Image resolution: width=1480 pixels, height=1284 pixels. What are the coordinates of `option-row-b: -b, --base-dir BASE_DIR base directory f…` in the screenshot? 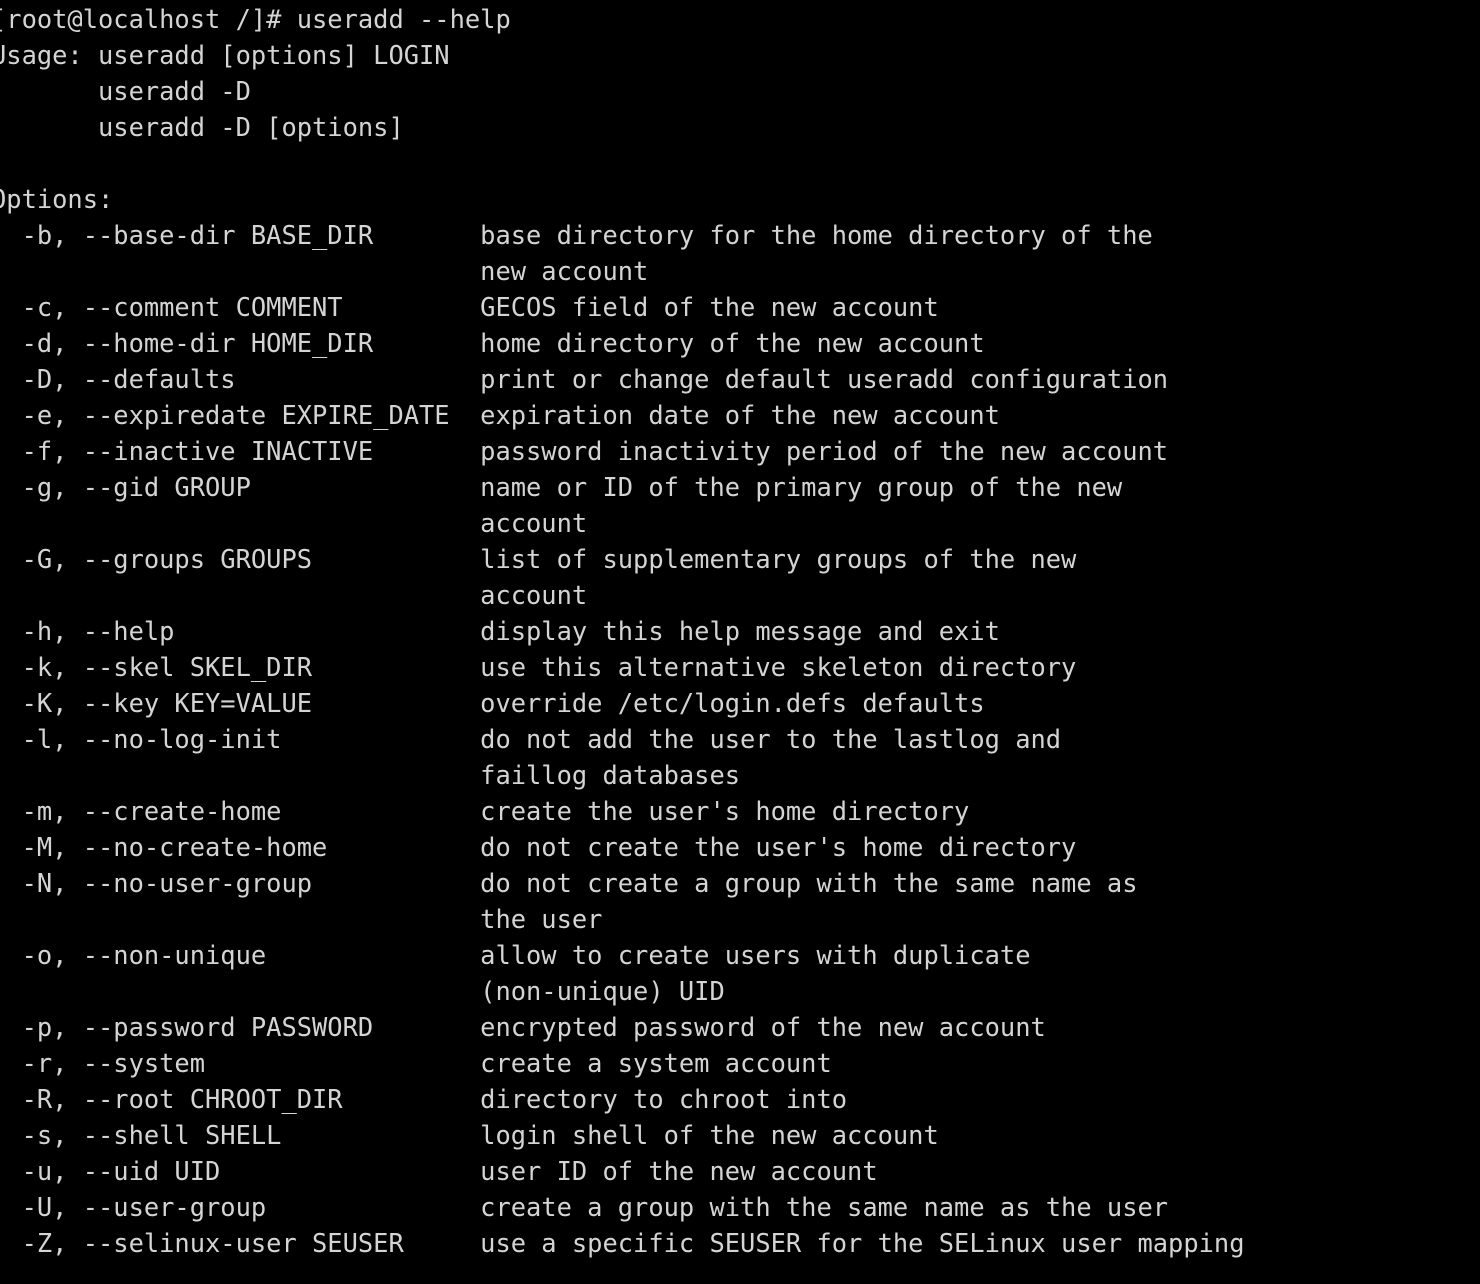 It's located at (576, 235).